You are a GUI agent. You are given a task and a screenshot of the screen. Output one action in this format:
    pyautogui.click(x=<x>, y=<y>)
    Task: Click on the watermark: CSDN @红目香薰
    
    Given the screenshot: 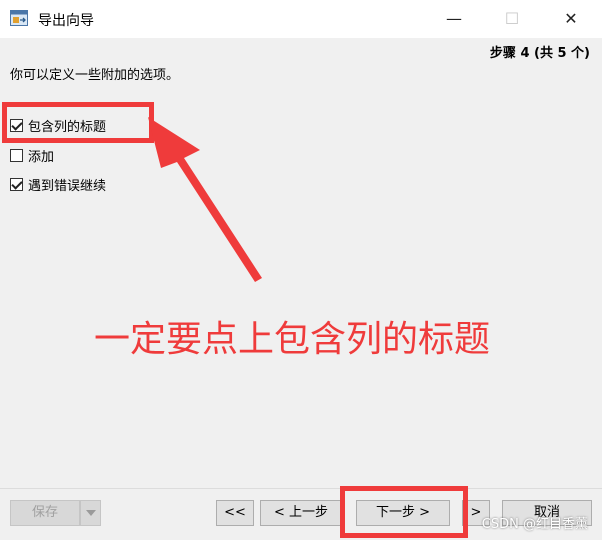 What is the action you would take?
    pyautogui.click(x=534, y=524)
    